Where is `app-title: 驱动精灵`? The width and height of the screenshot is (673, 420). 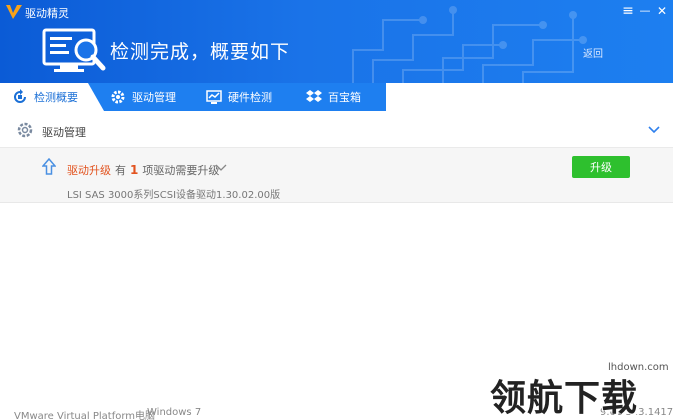
app-title: 驱动精灵 is located at coordinates (47, 13).